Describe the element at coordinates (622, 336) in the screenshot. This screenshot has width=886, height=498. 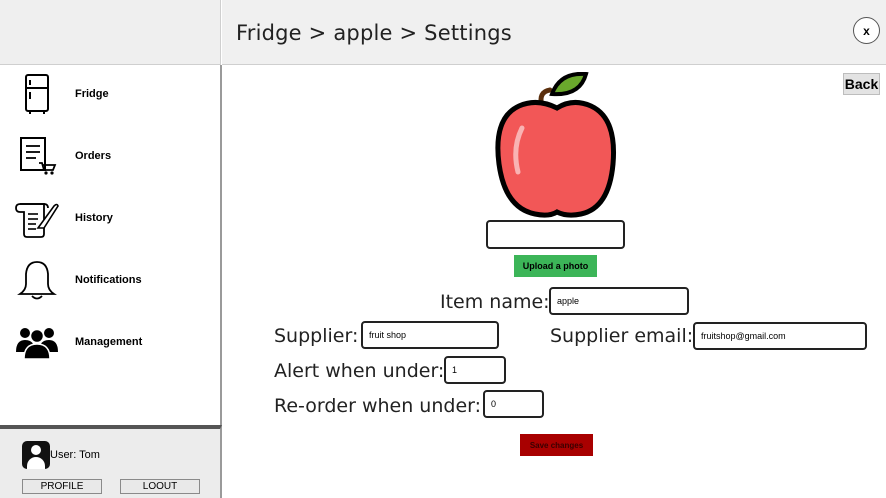
I see `supplier-email-label: Supplier email:` at that location.